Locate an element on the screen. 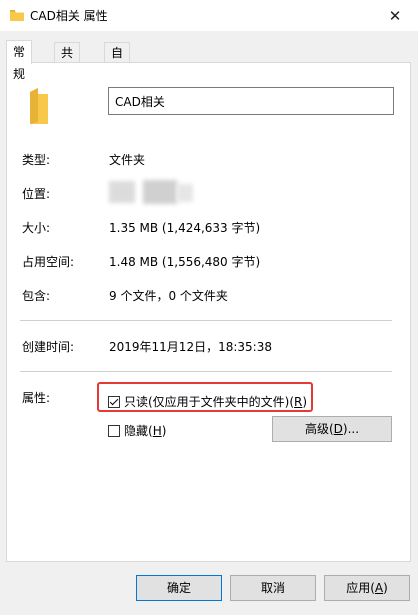 Image resolution: width=418 pixels, height=615 pixels. title-bar: CAD相关 属性 ✕ is located at coordinates (209, 15).